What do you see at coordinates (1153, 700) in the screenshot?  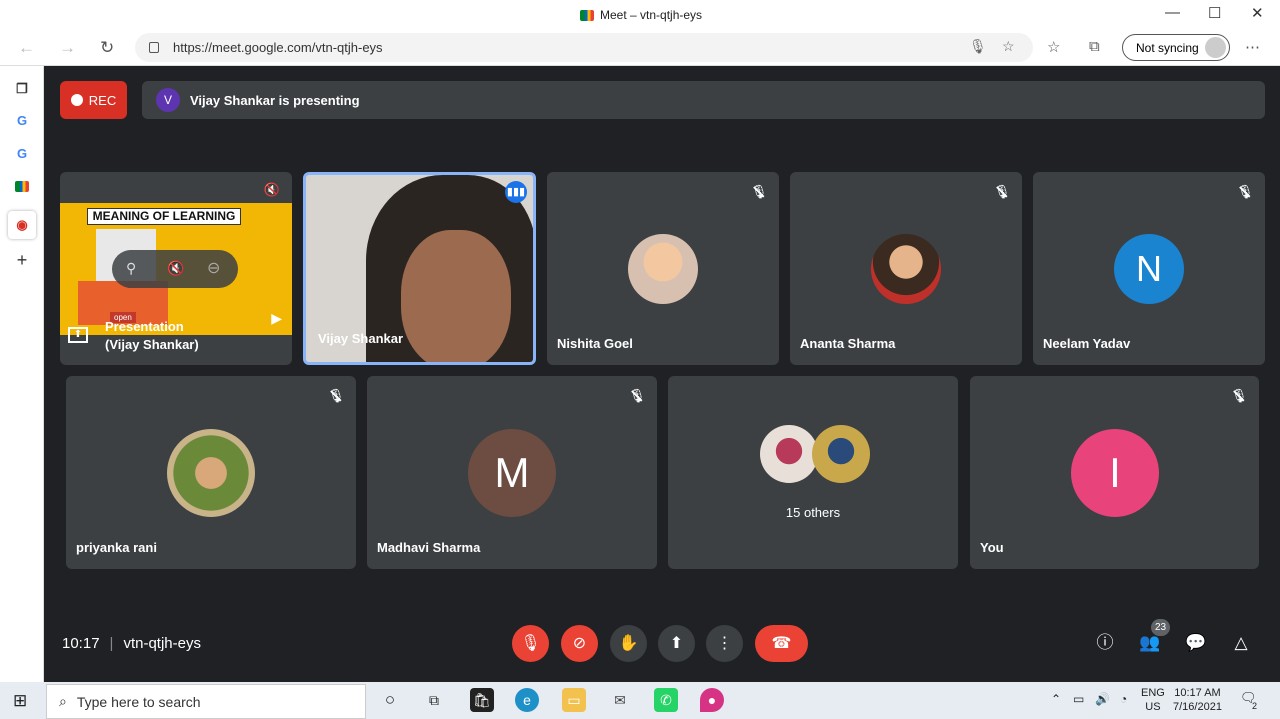 I see `language-indicator: ENG US` at bounding box center [1153, 700].